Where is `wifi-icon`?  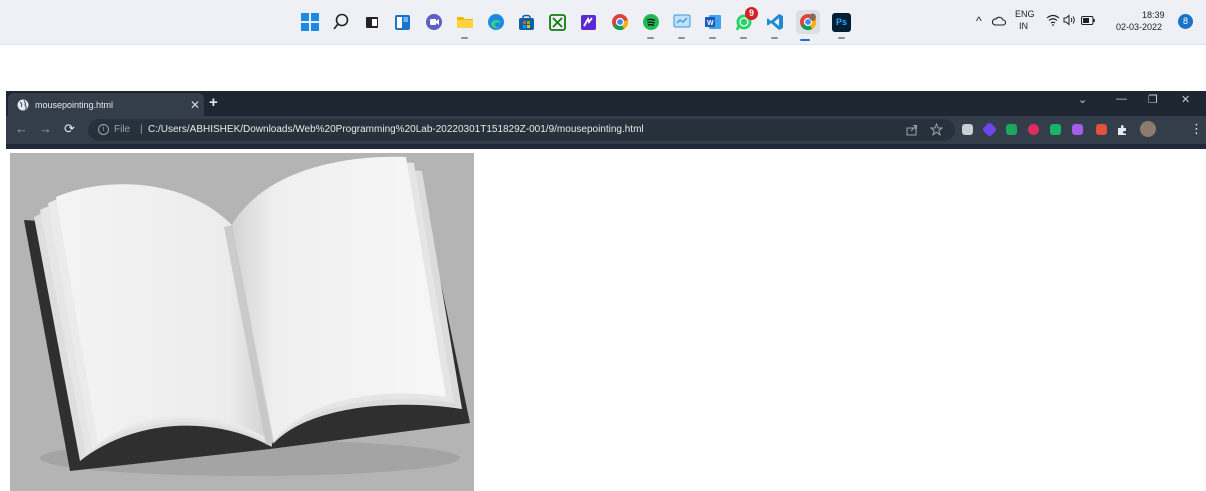 wifi-icon is located at coordinates (1053, 20).